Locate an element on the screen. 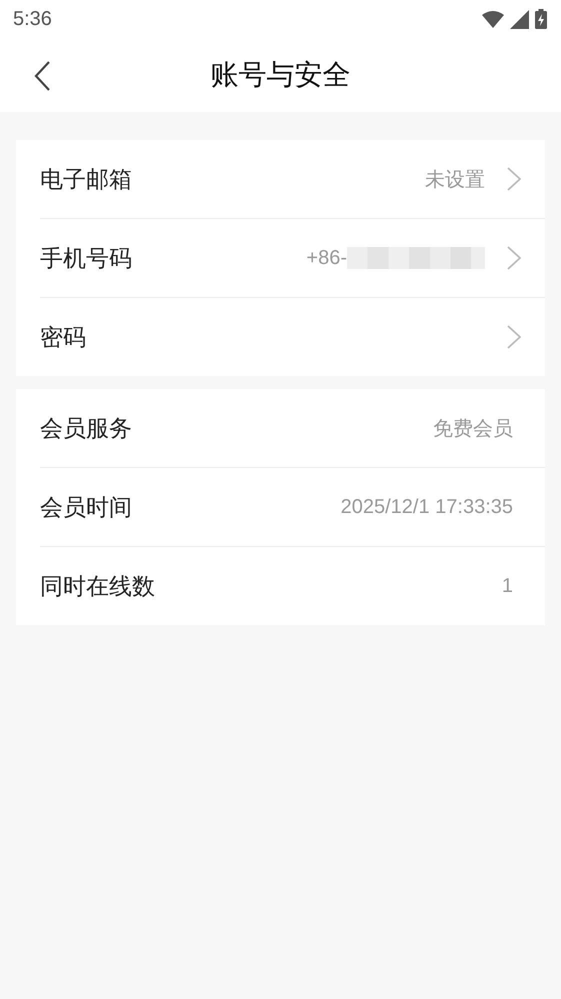 This screenshot has width=561, height=999. status-time: 5:36 is located at coordinates (32, 19).